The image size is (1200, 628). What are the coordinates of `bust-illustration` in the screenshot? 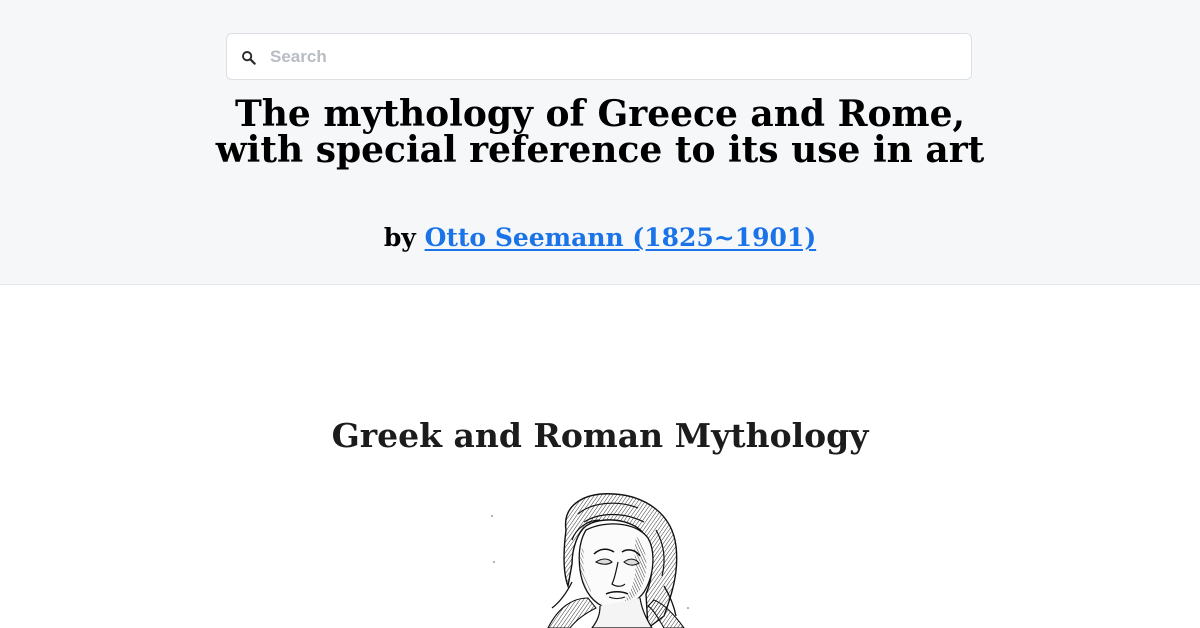 It's located at (590, 560).